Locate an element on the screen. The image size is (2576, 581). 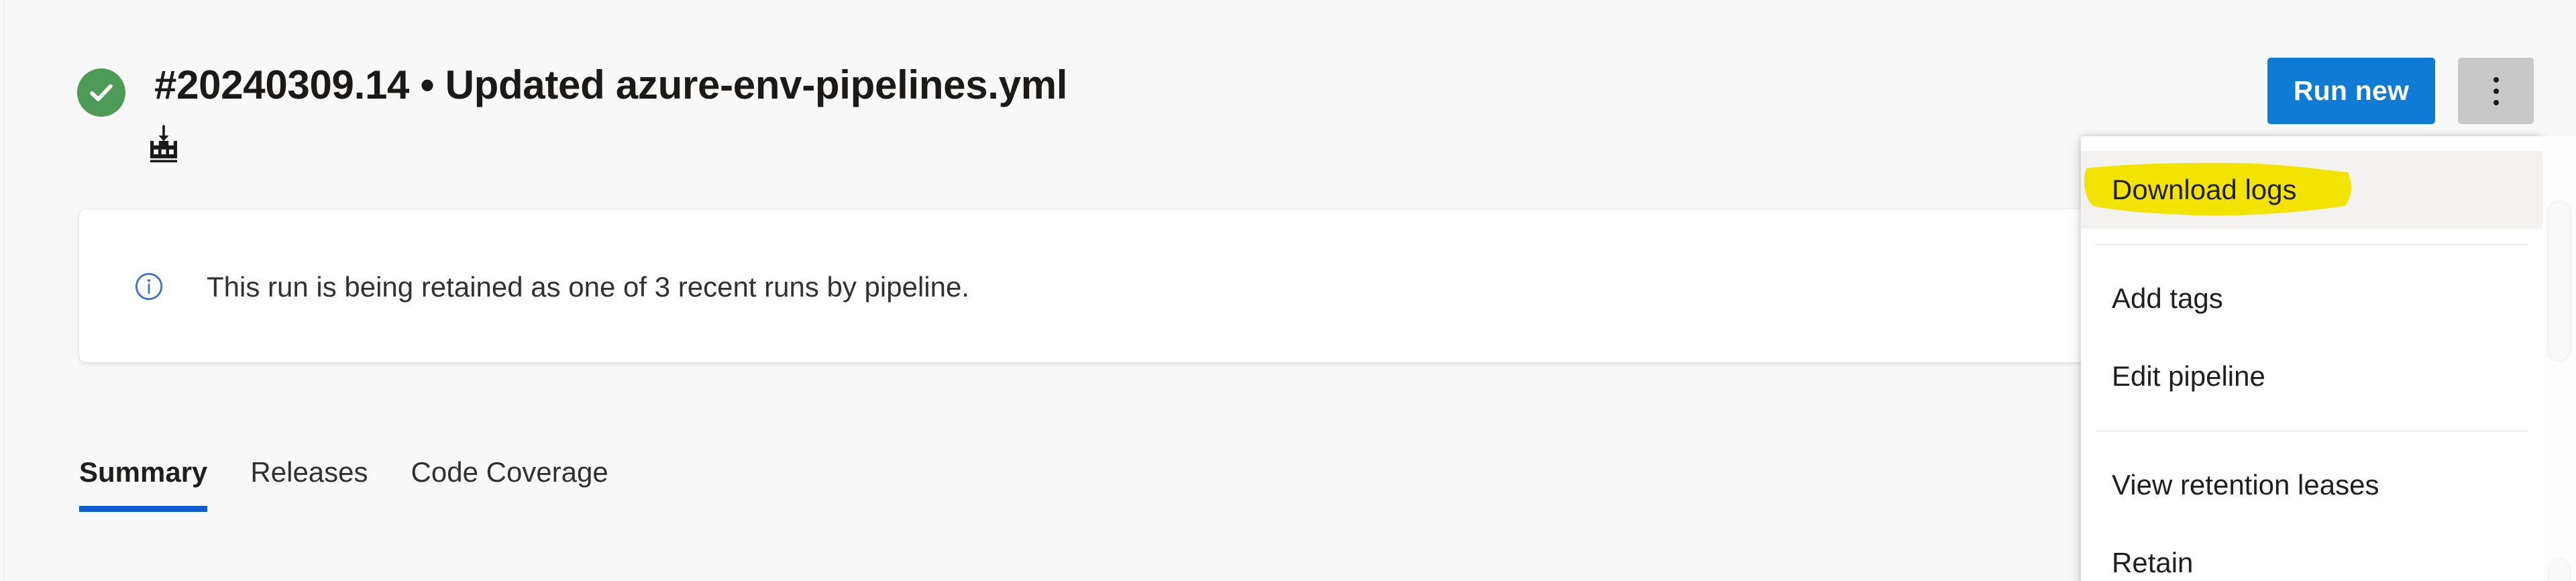
retain-box-icon is located at coordinates (163, 144).